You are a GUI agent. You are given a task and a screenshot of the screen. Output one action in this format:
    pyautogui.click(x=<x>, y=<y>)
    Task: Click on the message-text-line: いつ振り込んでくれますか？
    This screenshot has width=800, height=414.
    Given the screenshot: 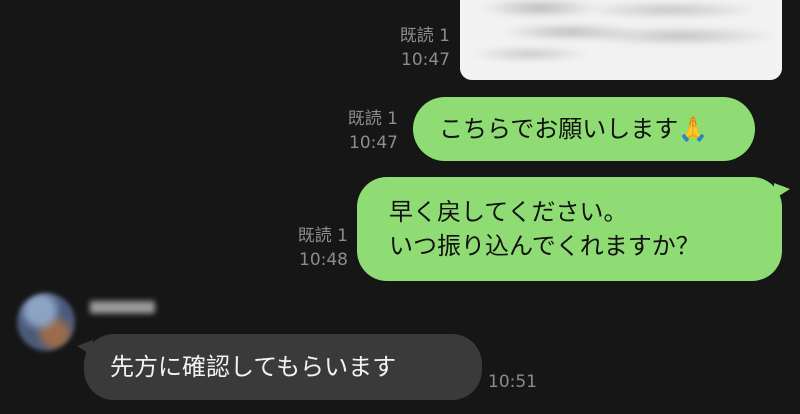 What is the action you would take?
    pyautogui.click(x=544, y=246)
    